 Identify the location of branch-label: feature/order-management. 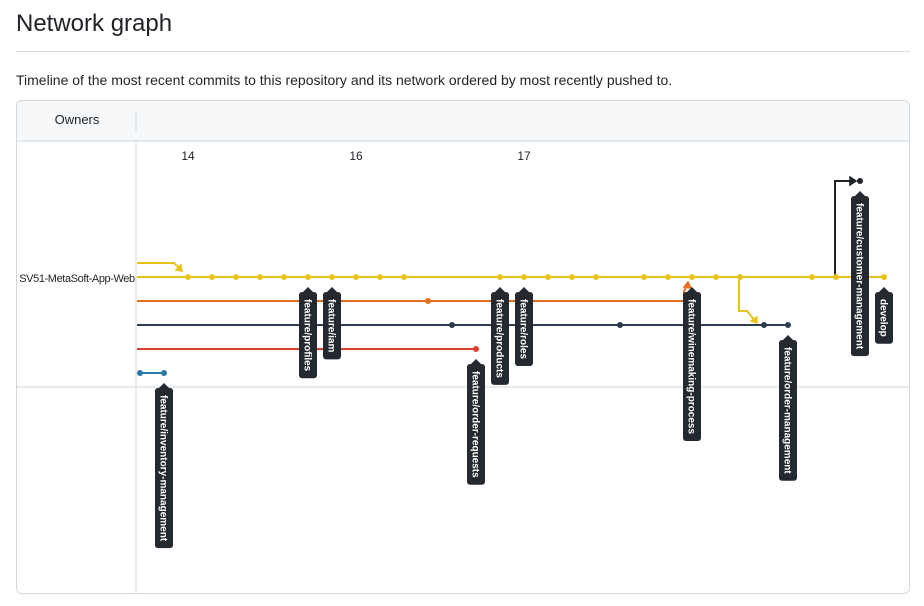
(787, 410).